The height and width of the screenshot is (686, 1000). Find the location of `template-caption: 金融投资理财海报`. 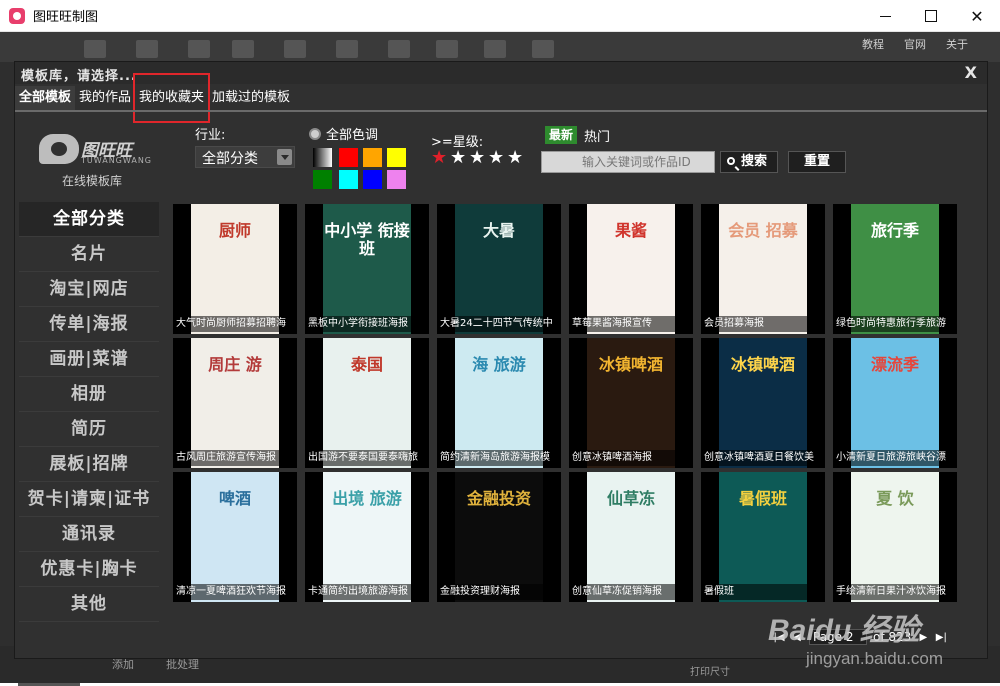

template-caption: 金融投资理财海报 is located at coordinates (499, 592).